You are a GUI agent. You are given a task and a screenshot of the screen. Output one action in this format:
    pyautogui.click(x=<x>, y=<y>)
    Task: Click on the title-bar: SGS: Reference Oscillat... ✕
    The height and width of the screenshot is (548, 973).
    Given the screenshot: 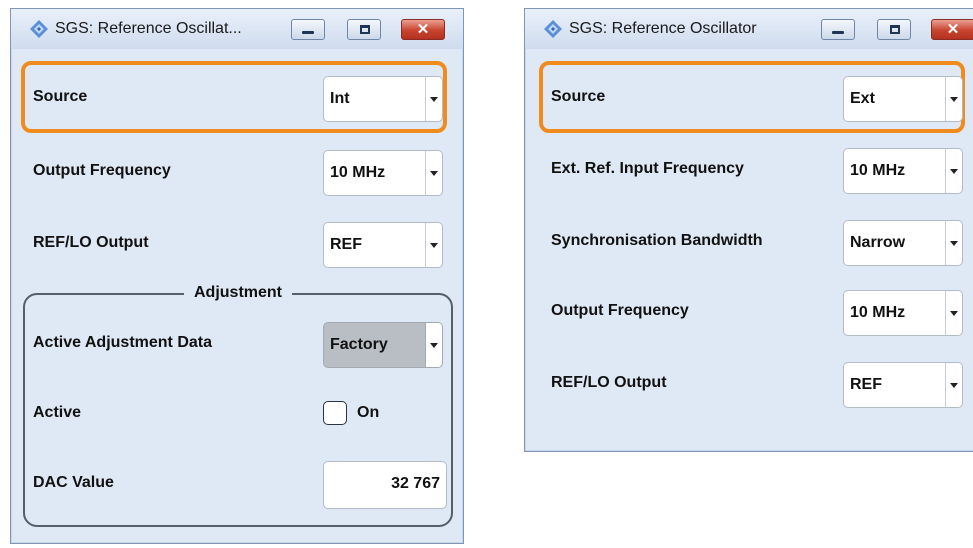 What is the action you would take?
    pyautogui.click(x=237, y=29)
    